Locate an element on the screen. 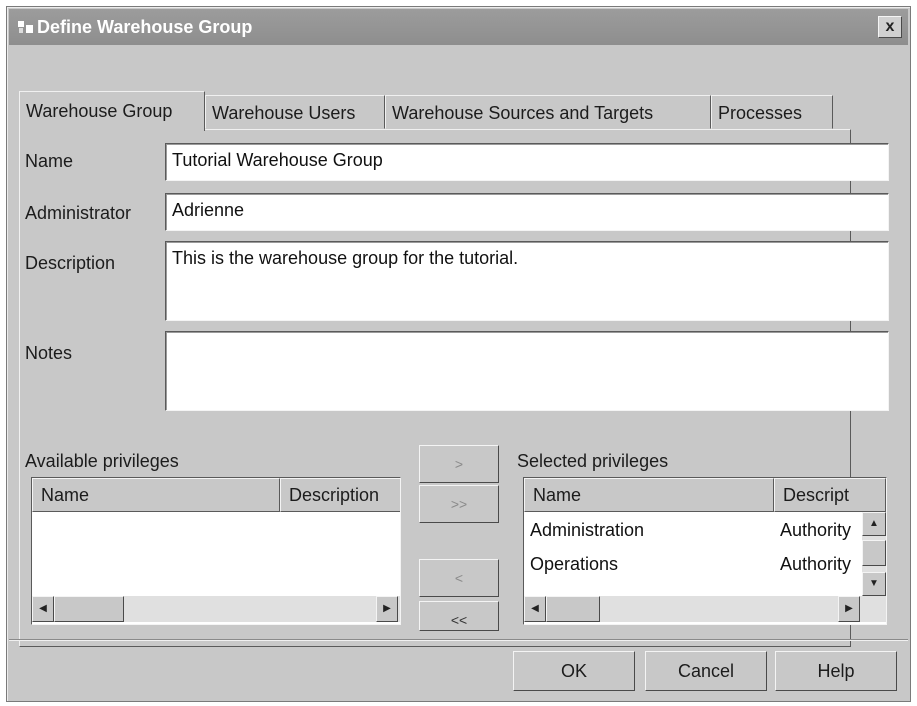 This screenshot has width=917, height=706. ok-button: OK is located at coordinates (574, 671).